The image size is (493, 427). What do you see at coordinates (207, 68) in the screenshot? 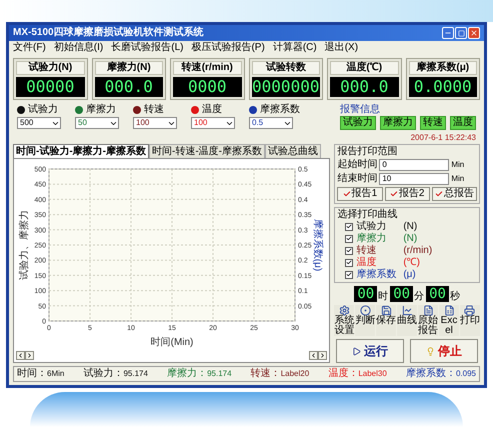
I see `readout-label: 转速(r/min)` at bounding box center [207, 68].